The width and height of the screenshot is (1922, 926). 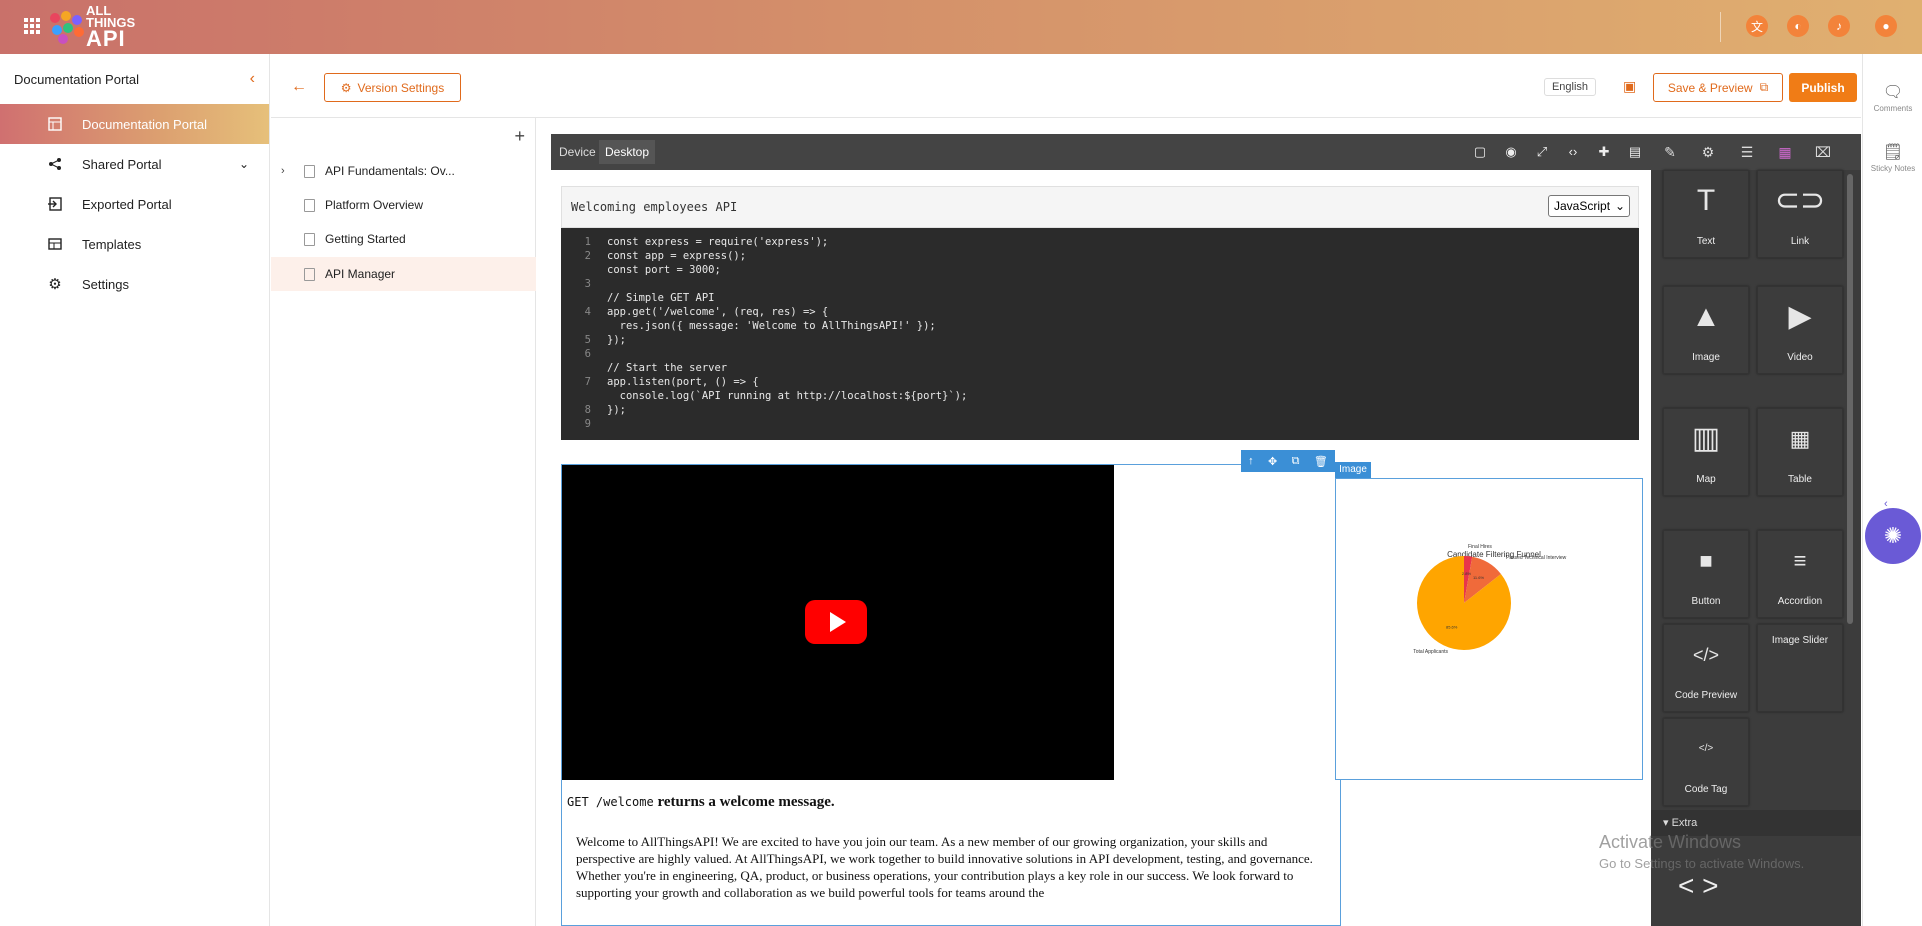 What do you see at coordinates (1850, 399) in the screenshot?
I see `blocks-scrollbar` at bounding box center [1850, 399].